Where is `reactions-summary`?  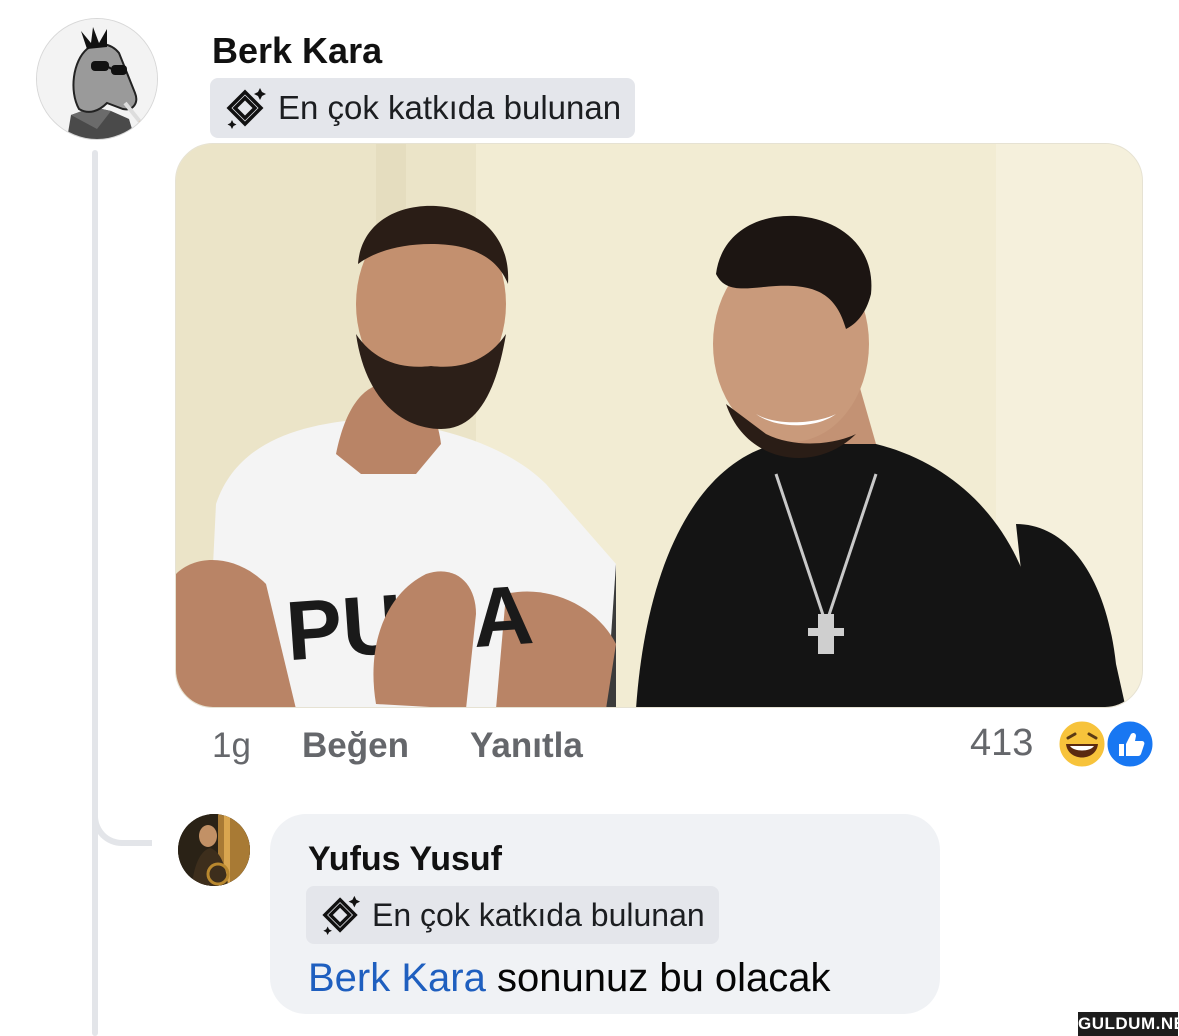
reactions-summary is located at coordinates (1107, 744).